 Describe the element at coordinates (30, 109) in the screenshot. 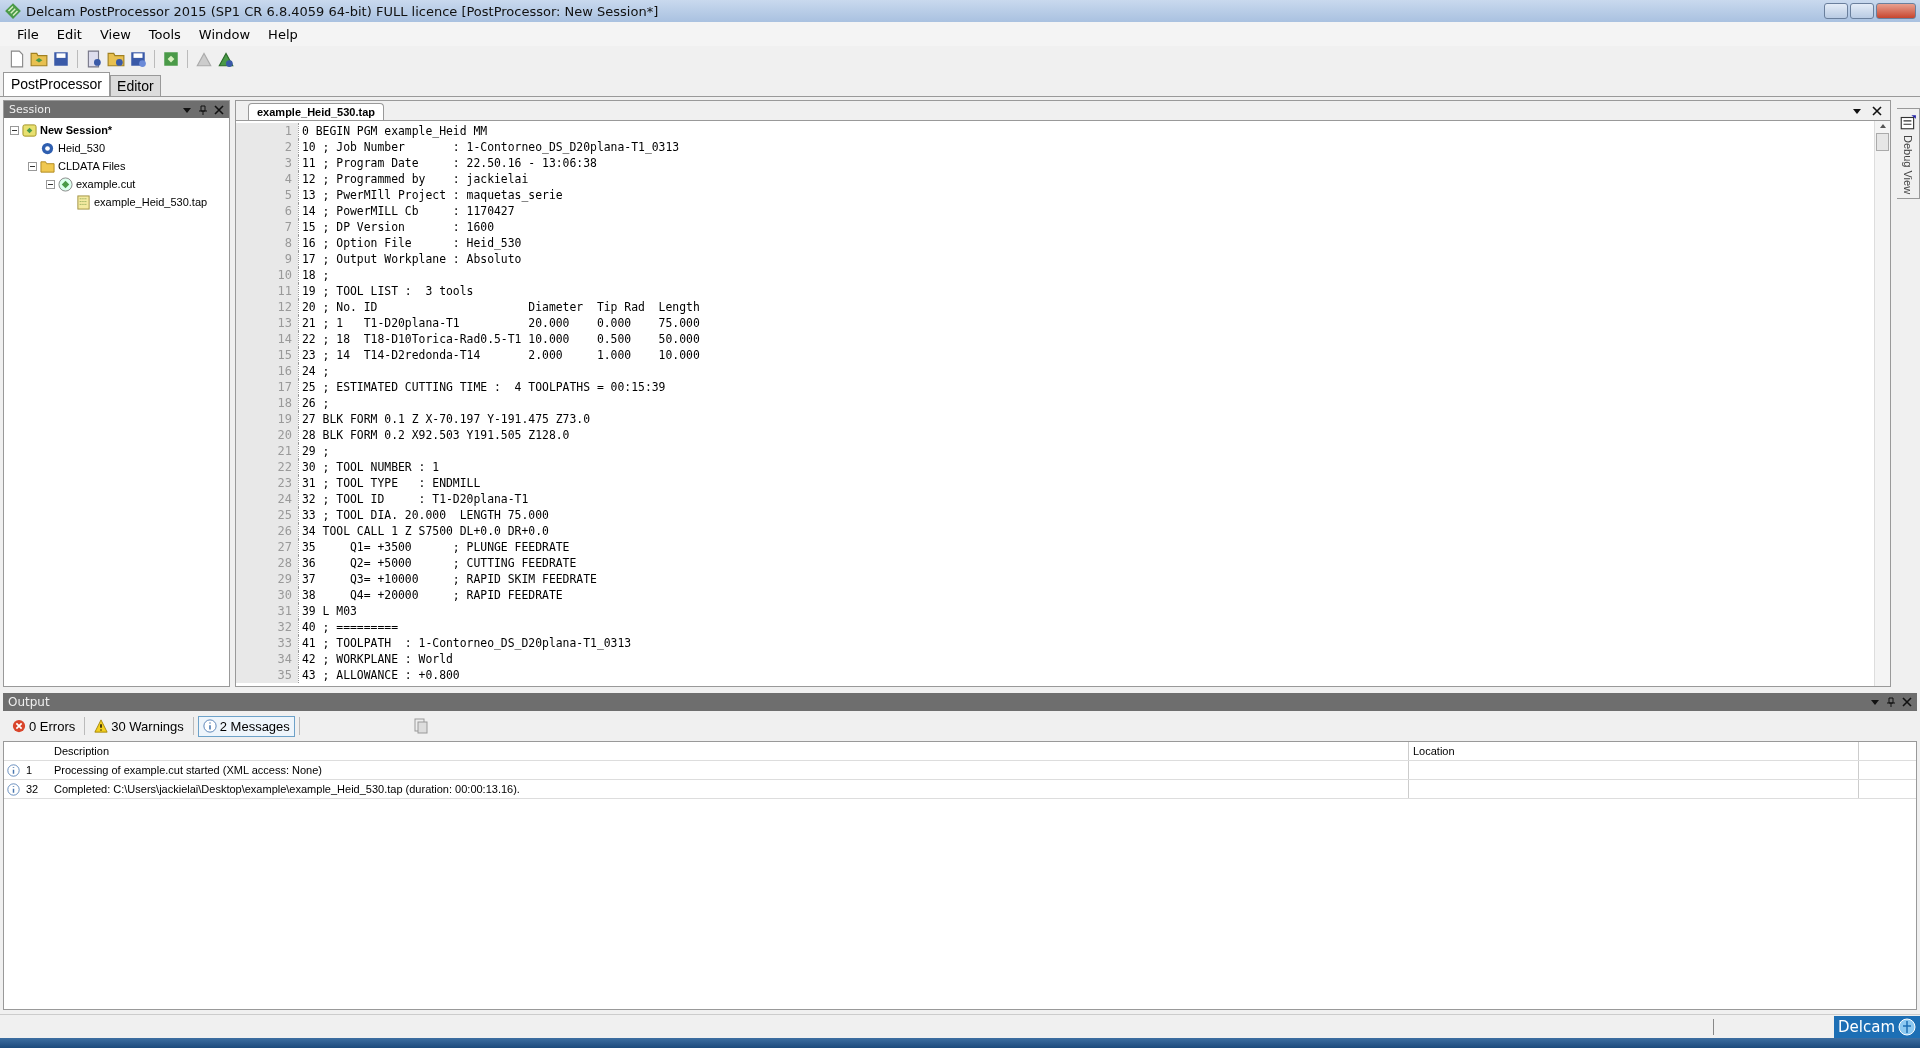

I see `panel-title: Session` at that location.